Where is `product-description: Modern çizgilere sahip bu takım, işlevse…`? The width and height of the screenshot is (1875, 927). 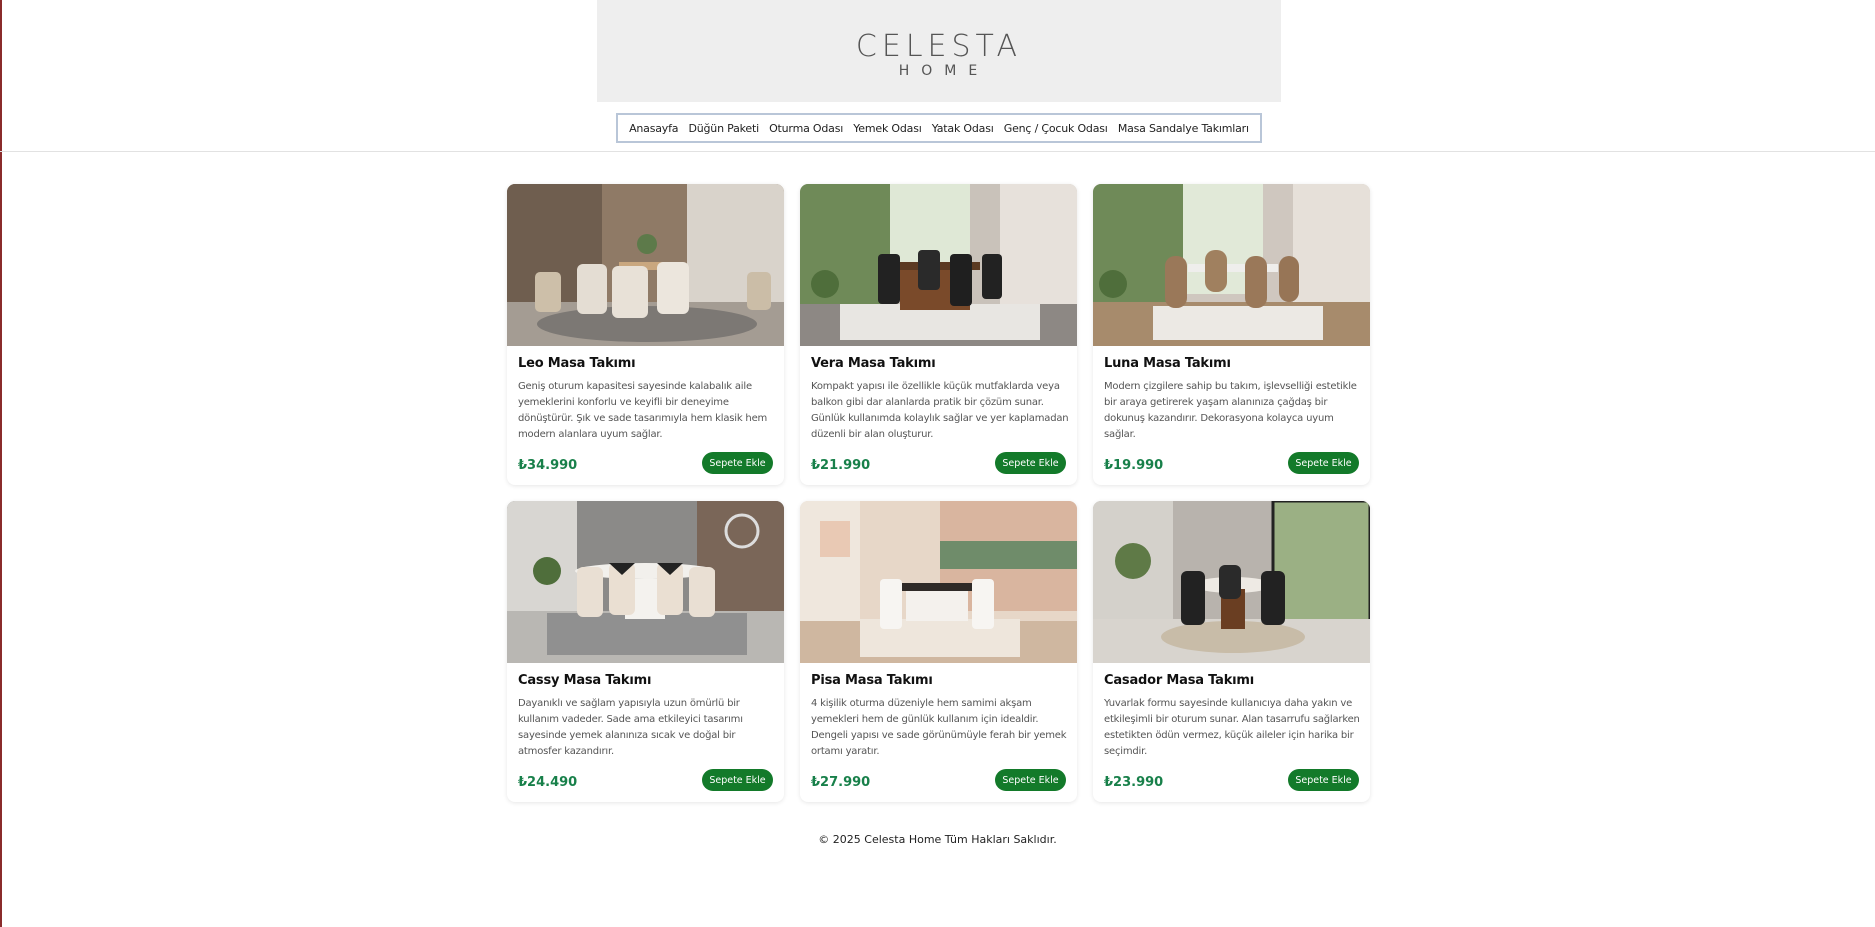
product-description: Modern çizgilere sahip bu takım, işlevse… is located at coordinates (1230, 410).